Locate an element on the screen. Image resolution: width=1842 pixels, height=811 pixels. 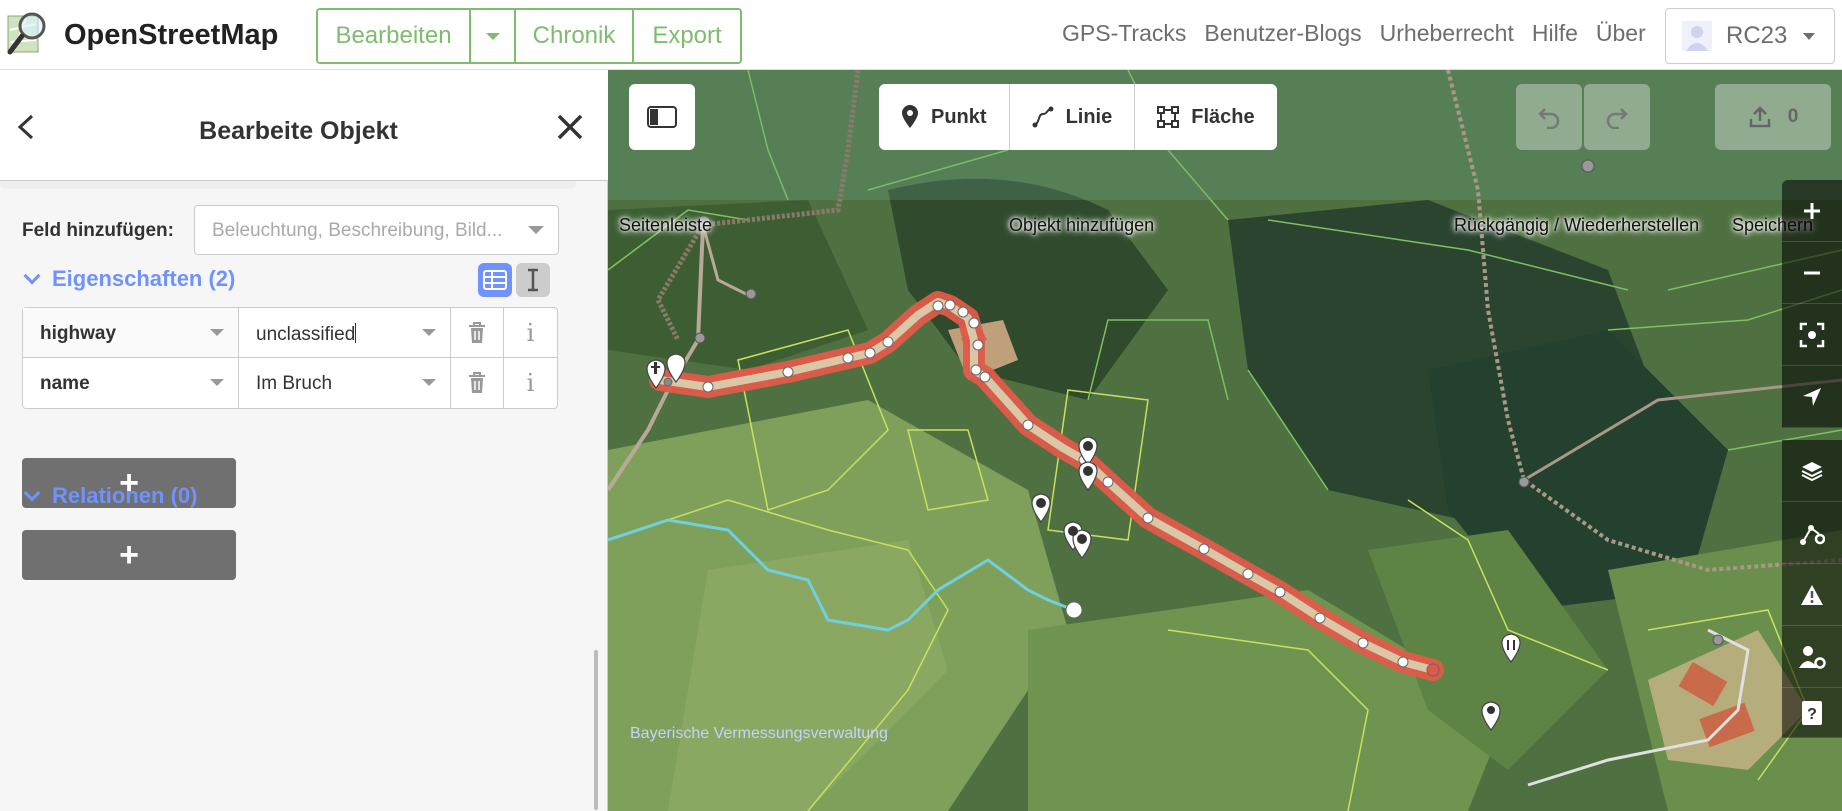
add-point-label: Punkt is located at coordinates (959, 116).